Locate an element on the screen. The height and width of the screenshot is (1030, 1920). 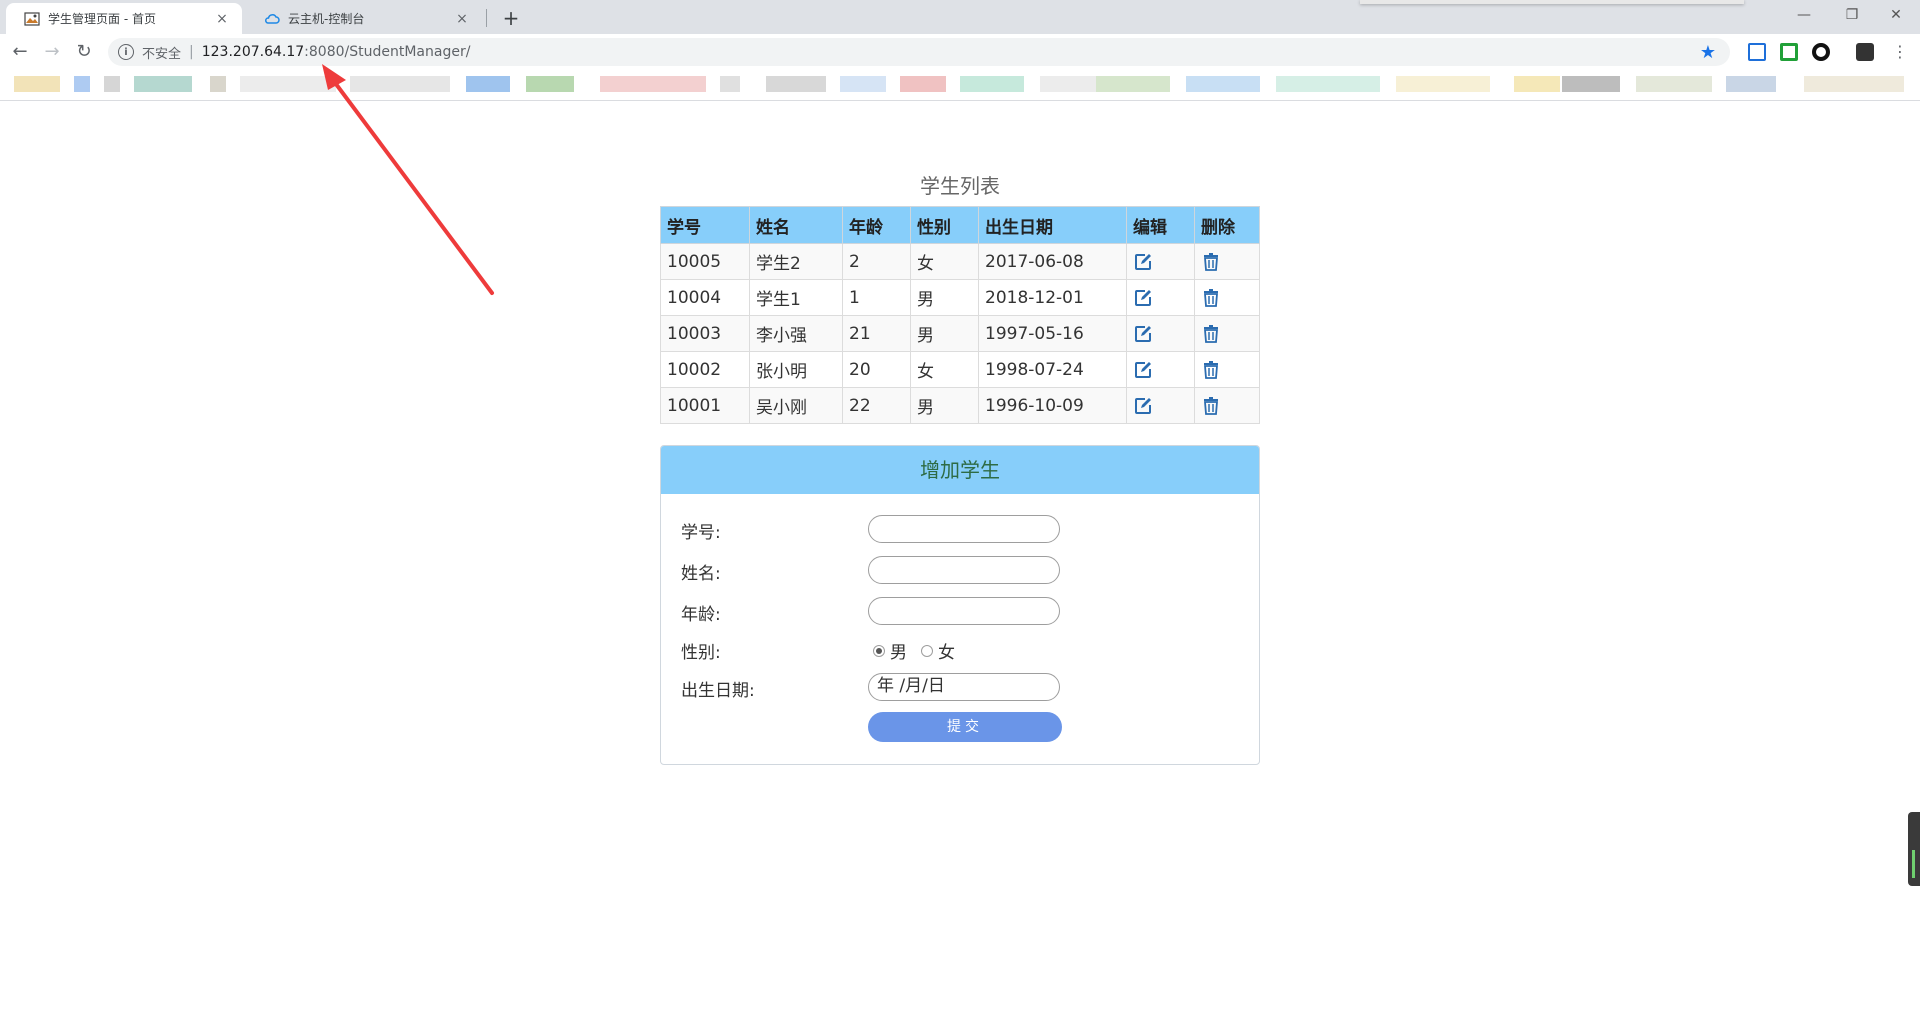
extension-icon is located at coordinates (1757, 52).